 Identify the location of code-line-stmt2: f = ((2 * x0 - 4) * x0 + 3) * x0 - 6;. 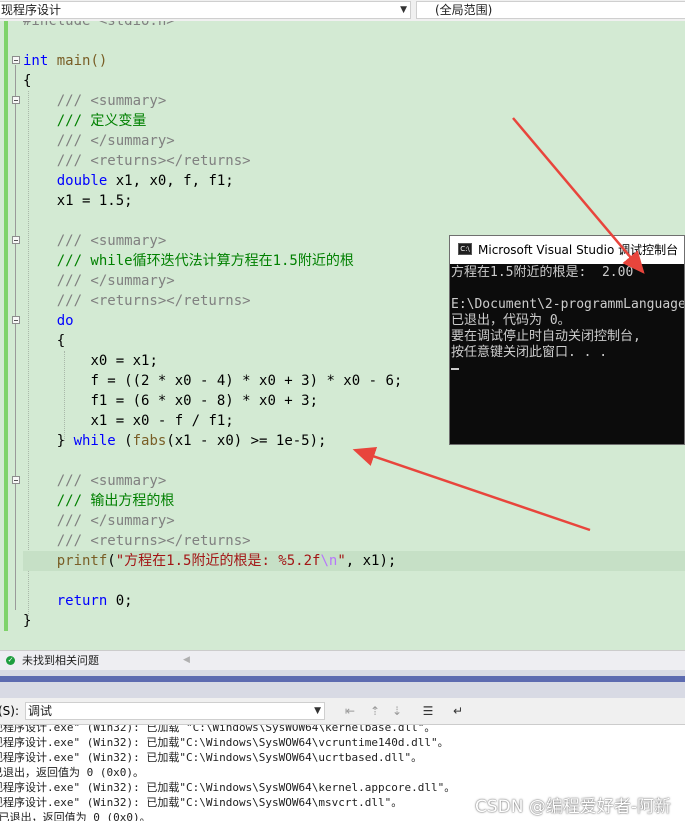
(212, 381).